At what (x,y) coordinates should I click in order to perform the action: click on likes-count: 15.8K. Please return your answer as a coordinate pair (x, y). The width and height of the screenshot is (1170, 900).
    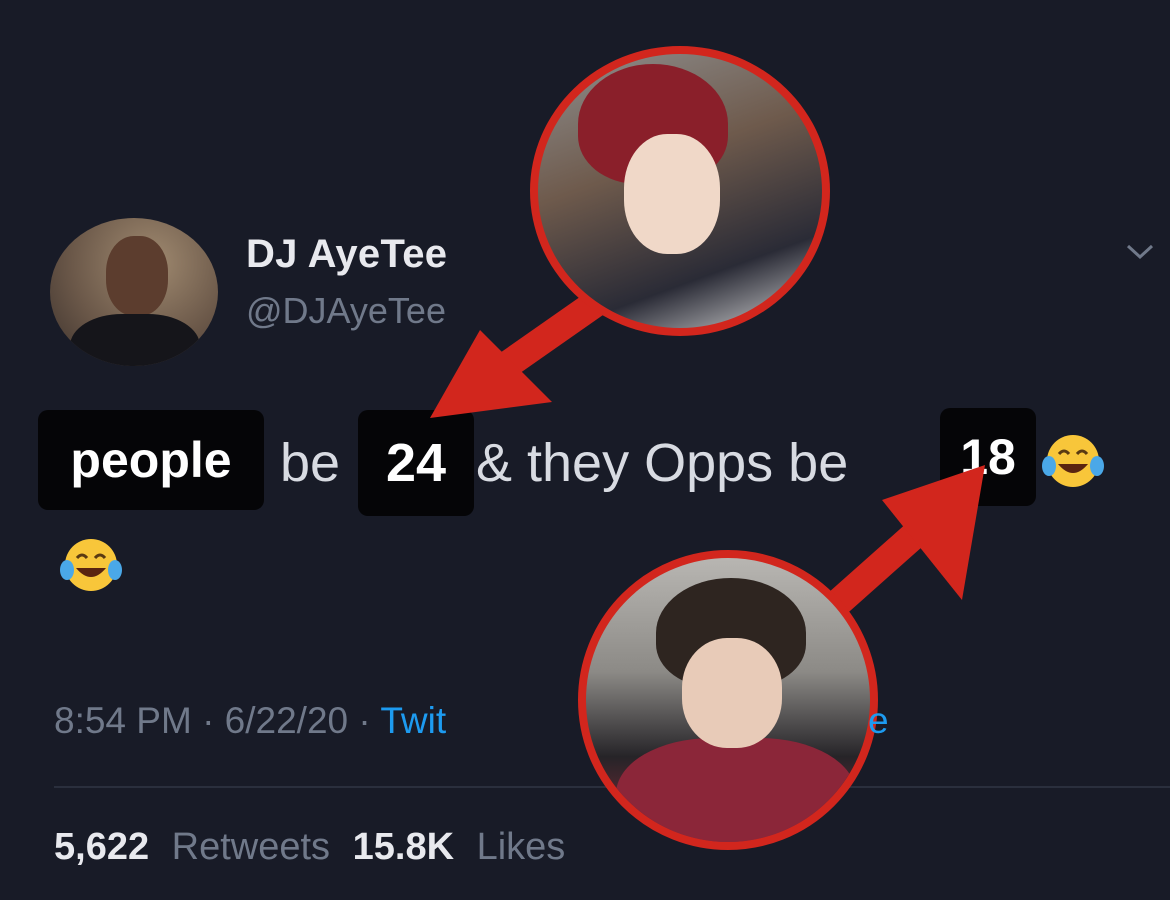
    Looking at the image, I should click on (403, 847).